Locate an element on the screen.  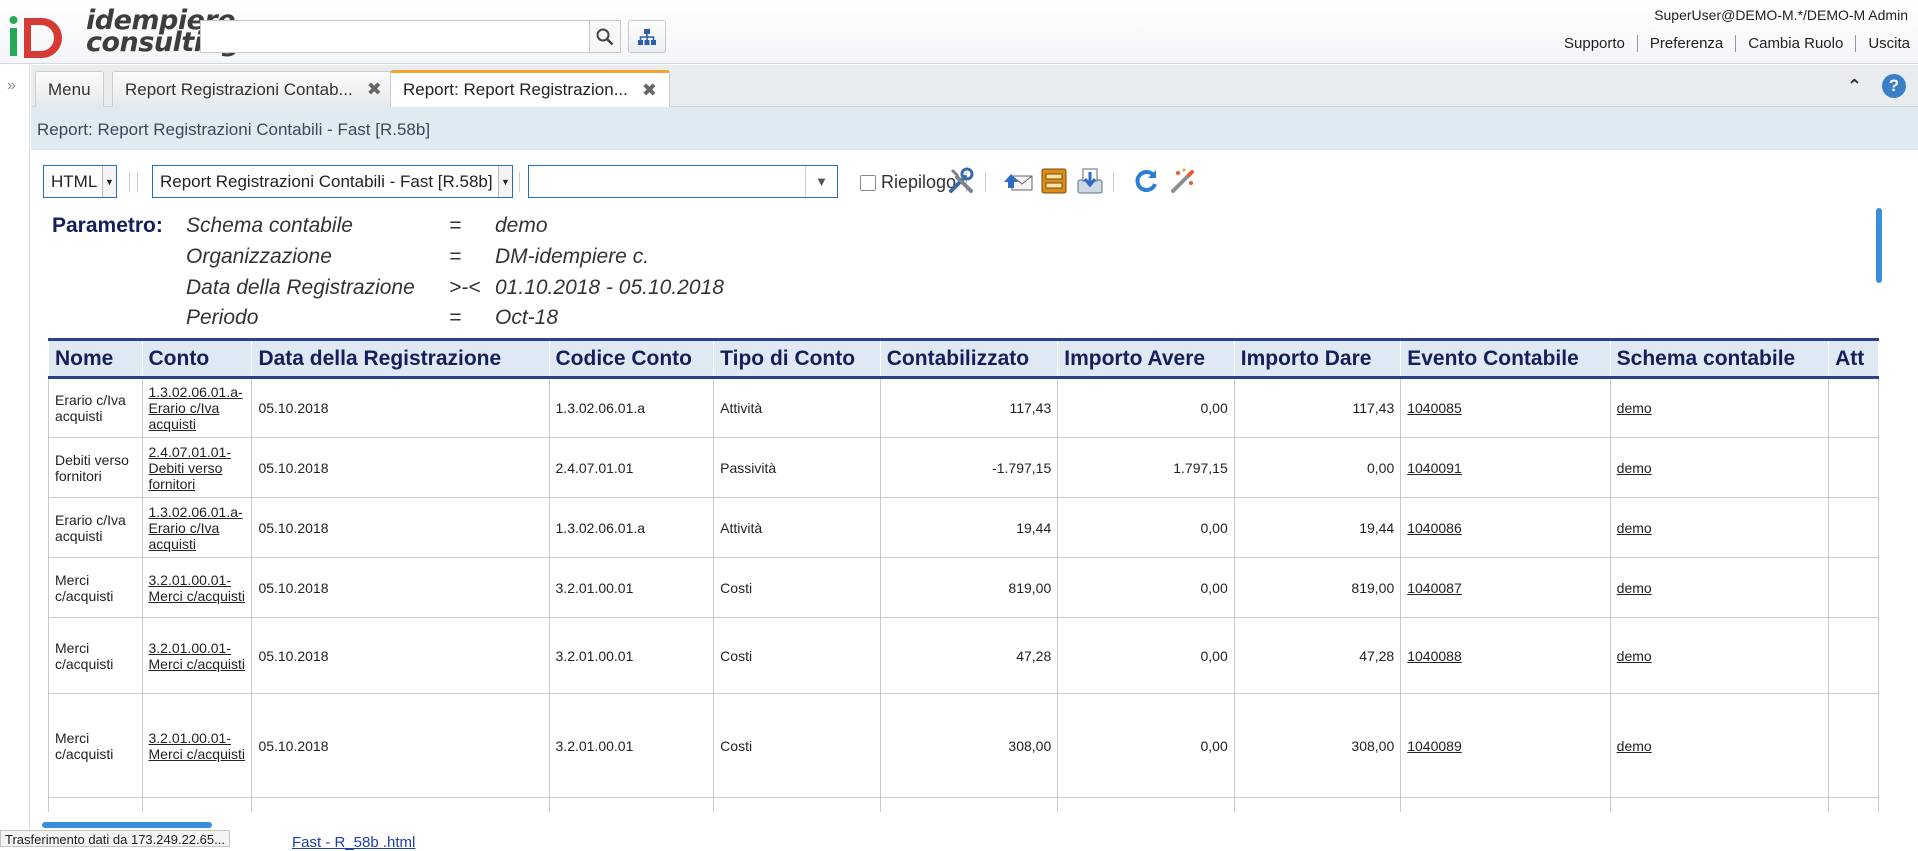
table-cell: -1.797,15 is located at coordinates (969, 467).